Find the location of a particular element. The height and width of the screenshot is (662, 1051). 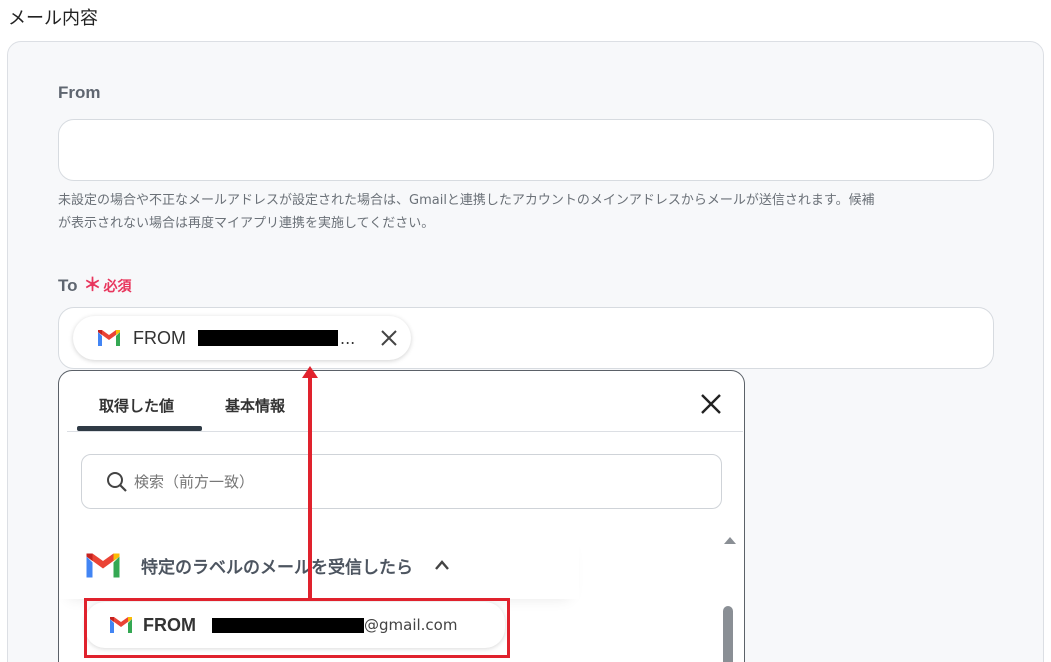

search-input: 検索（前方一致） is located at coordinates (401, 481).